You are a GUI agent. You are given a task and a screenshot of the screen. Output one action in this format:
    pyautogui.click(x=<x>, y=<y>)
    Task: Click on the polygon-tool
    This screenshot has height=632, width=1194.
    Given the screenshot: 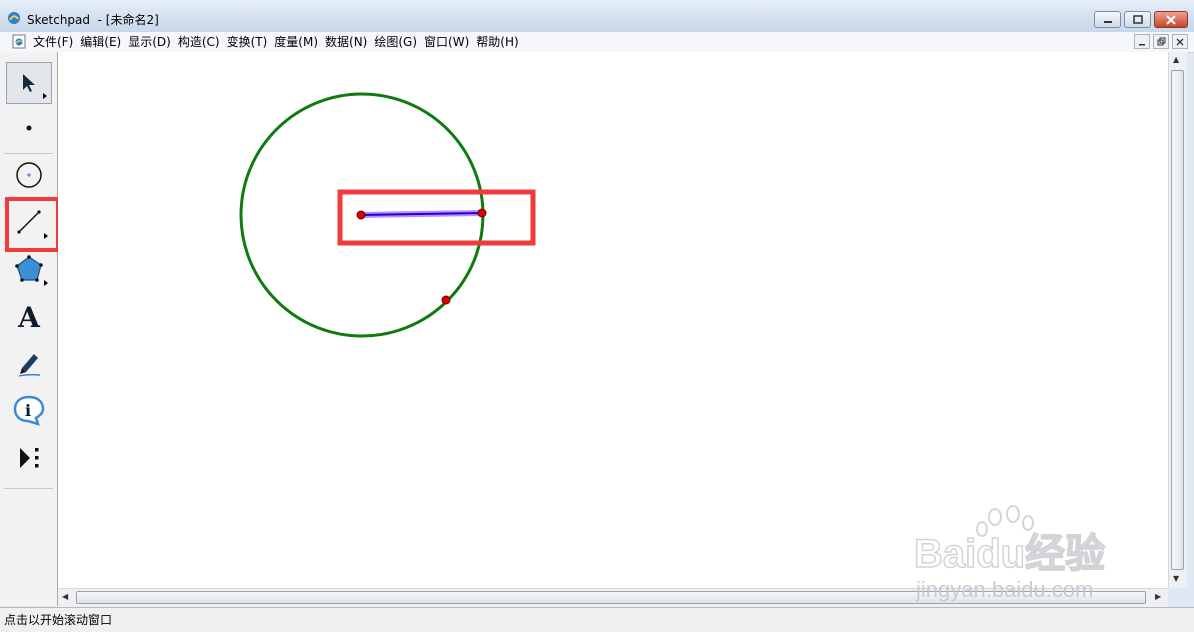 What is the action you would take?
    pyautogui.click(x=29, y=269)
    